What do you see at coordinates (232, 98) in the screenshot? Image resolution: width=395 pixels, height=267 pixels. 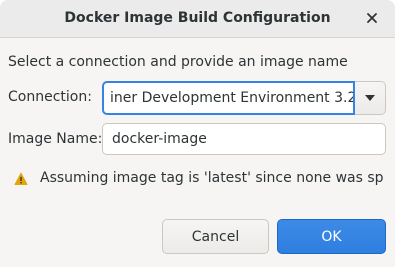 I see `connection-value: iner Development Environment 3.2+` at bounding box center [232, 98].